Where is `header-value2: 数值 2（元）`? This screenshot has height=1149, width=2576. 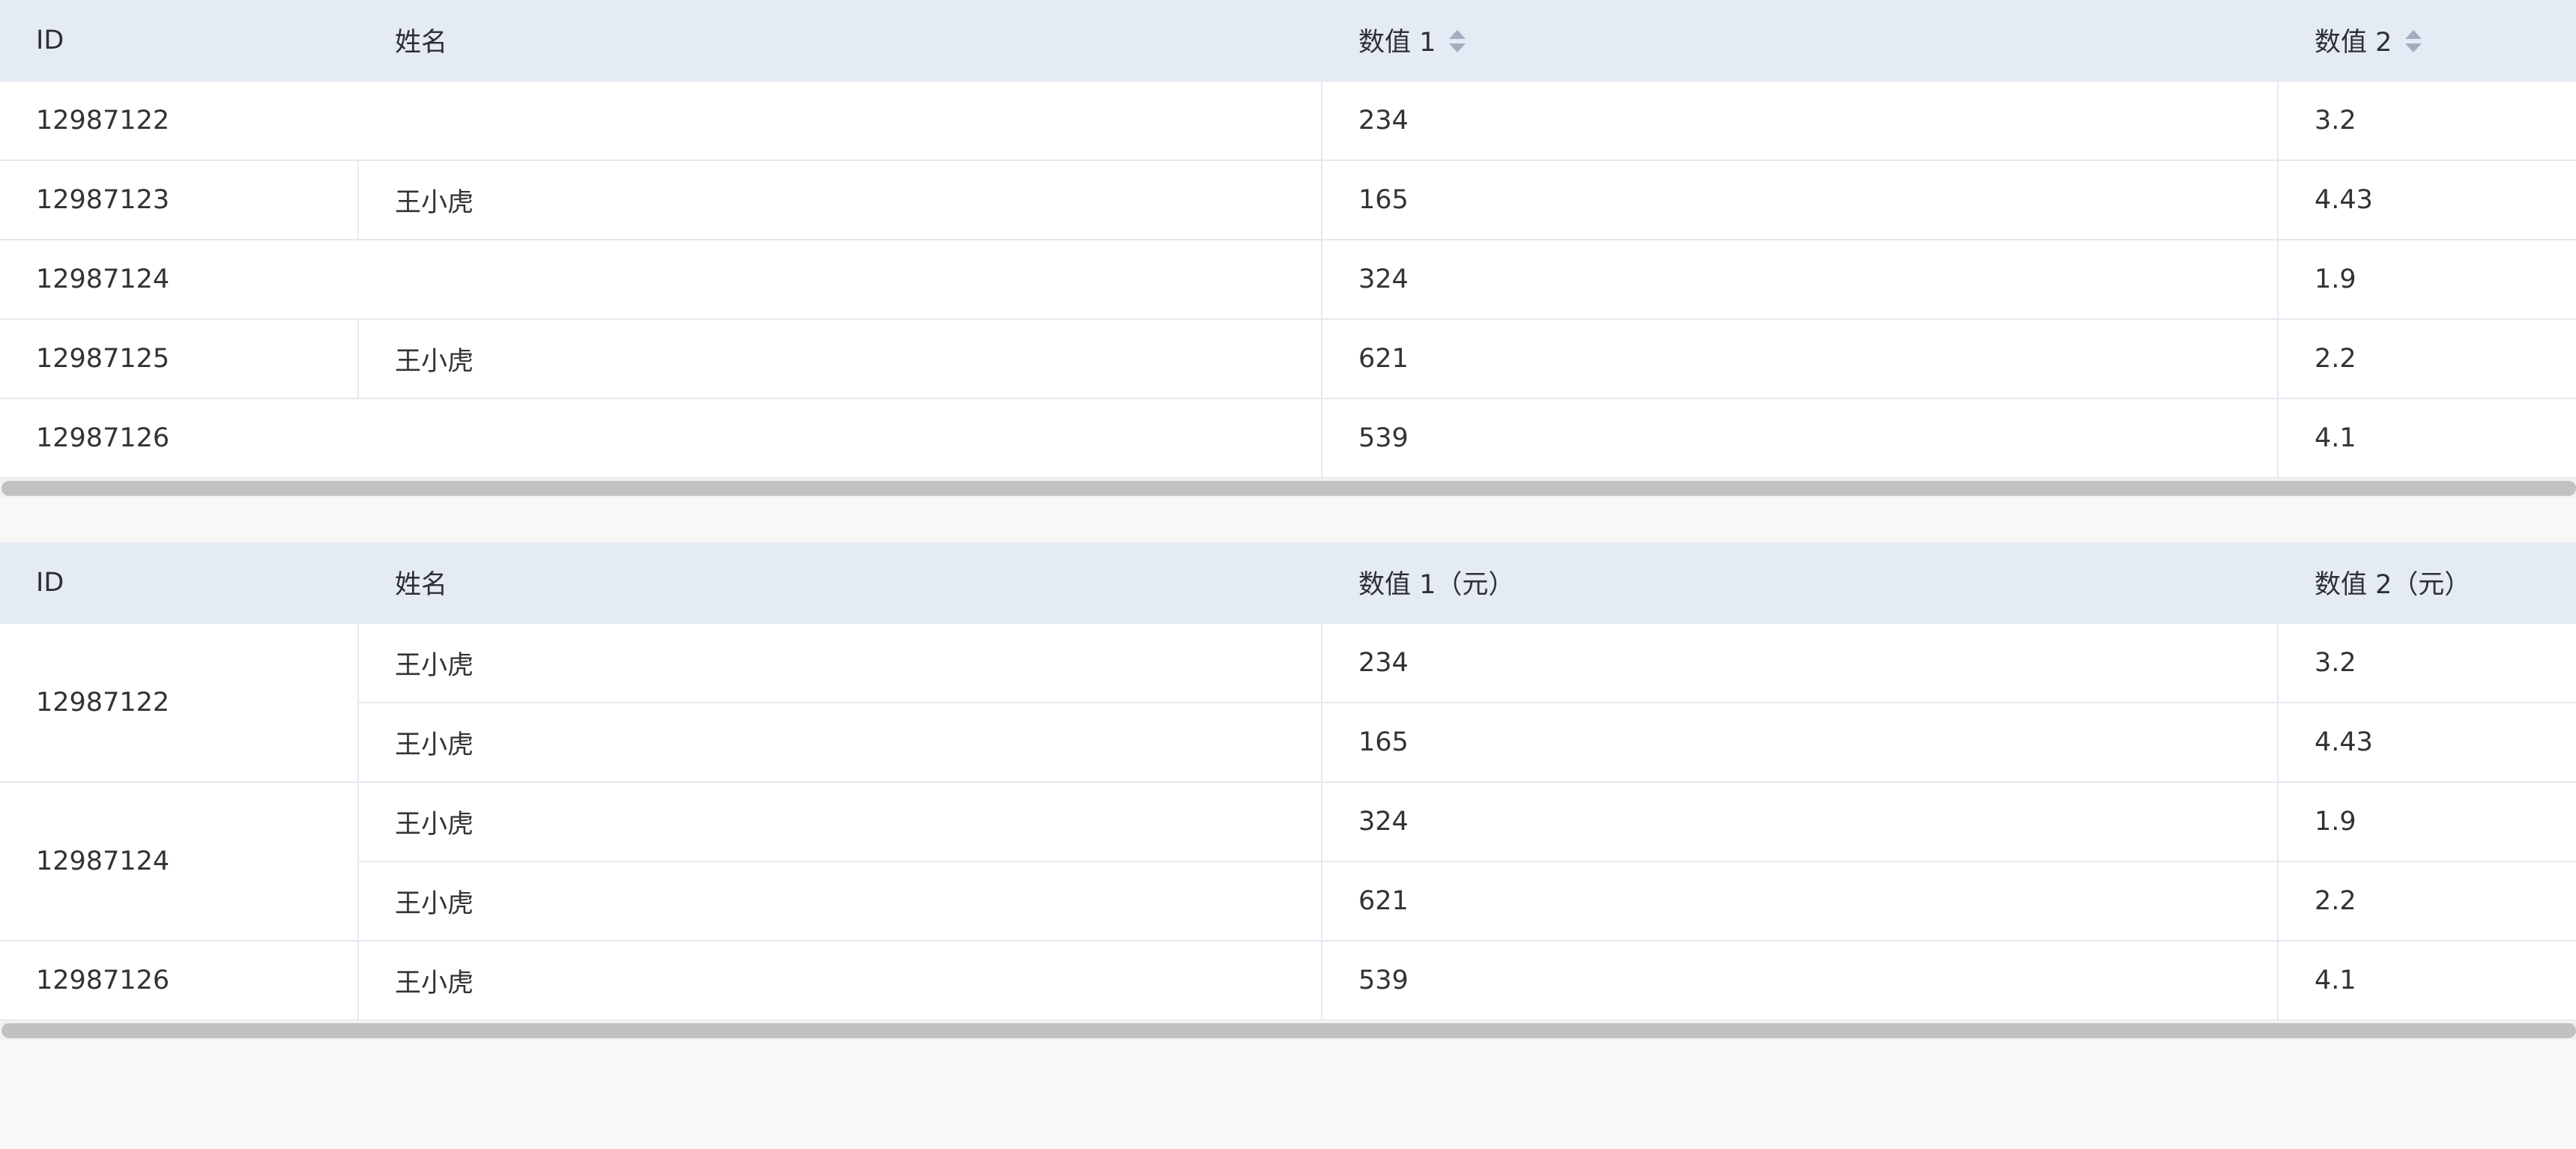
header-value2: 数值 2（元） is located at coordinates (2427, 583).